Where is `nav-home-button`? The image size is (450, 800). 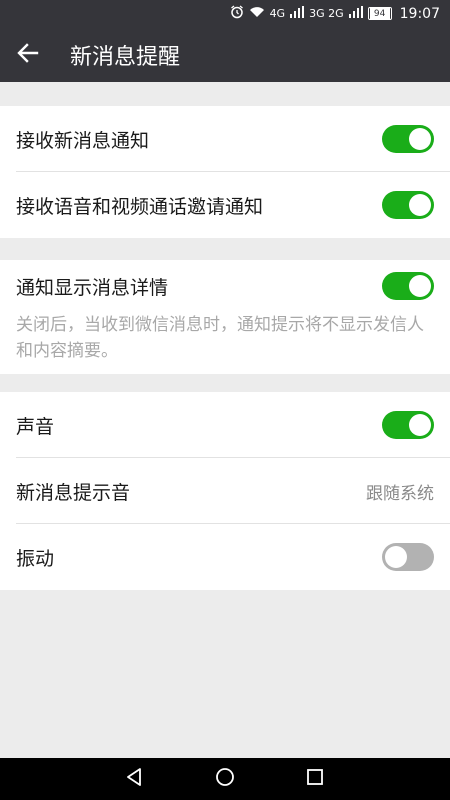 nav-home-button is located at coordinates (225, 779).